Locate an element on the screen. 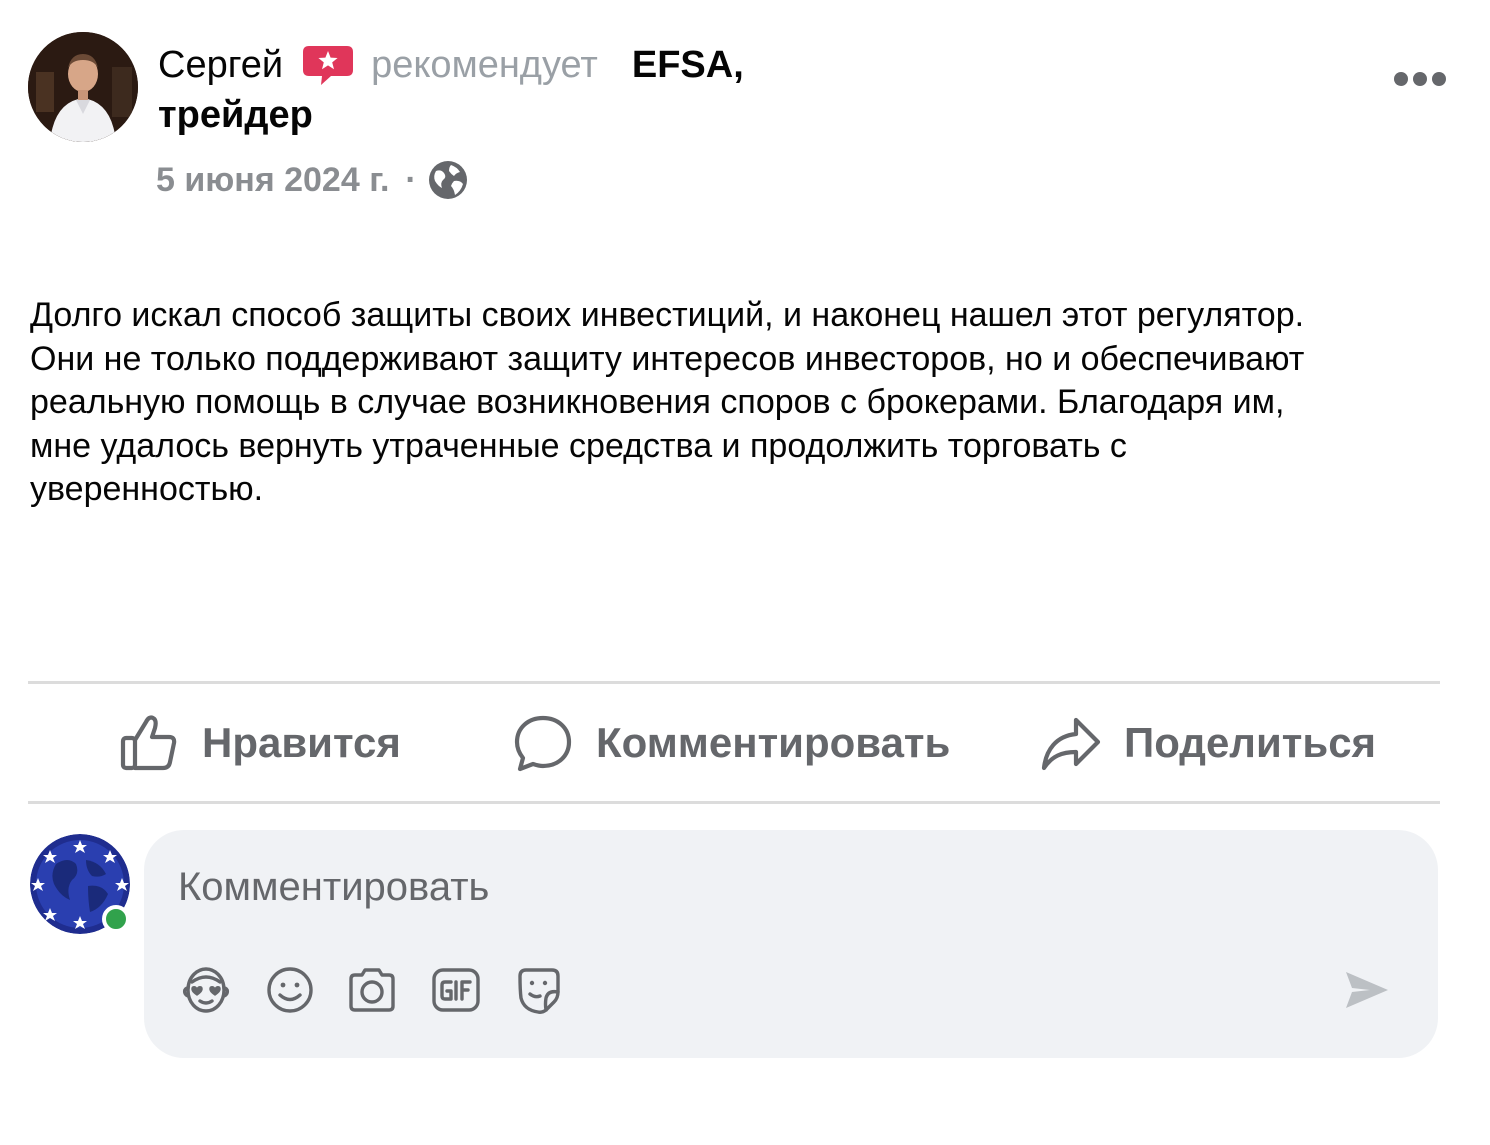 The height and width of the screenshot is (1145, 1490). send-icon is located at coordinates (1366, 990).